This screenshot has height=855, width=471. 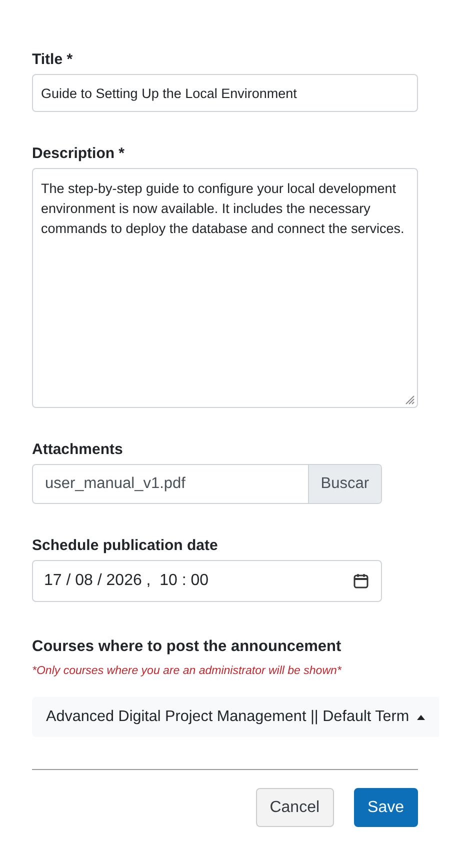 What do you see at coordinates (421, 717) in the screenshot?
I see `caret-icon` at bounding box center [421, 717].